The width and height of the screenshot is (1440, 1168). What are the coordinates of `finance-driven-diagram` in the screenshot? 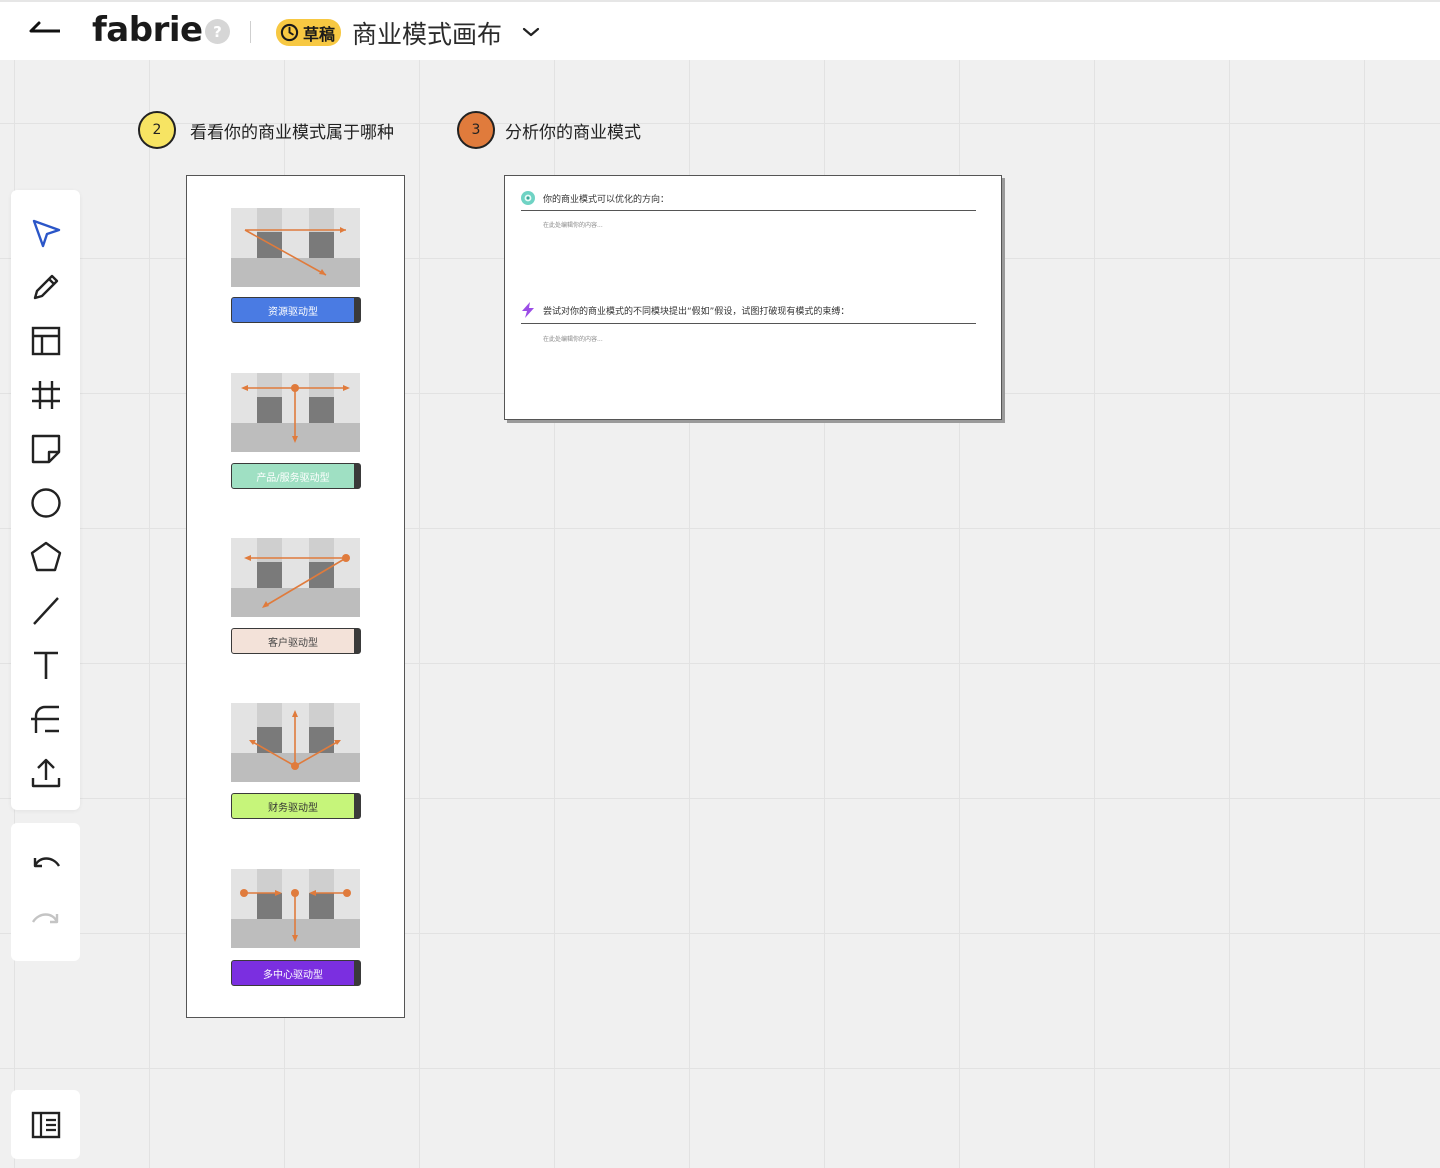 It's located at (295, 742).